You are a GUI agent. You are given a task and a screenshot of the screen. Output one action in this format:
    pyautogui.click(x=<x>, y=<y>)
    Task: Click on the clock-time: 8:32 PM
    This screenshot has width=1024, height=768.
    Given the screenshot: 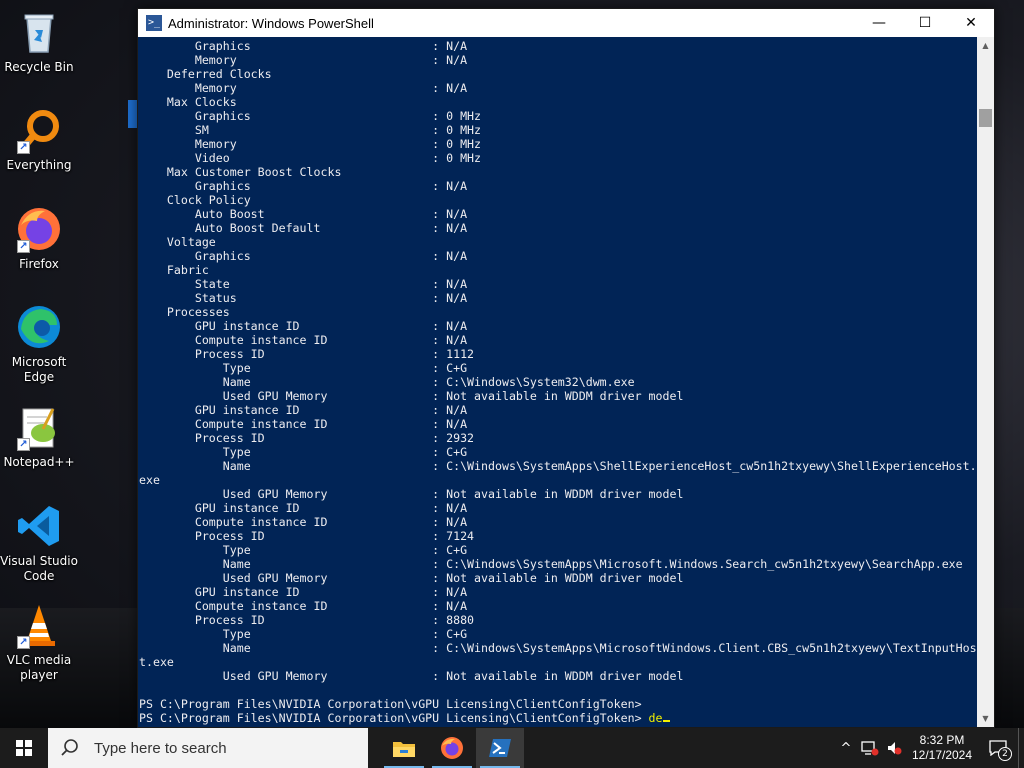 What is the action you would take?
    pyautogui.click(x=942, y=740)
    